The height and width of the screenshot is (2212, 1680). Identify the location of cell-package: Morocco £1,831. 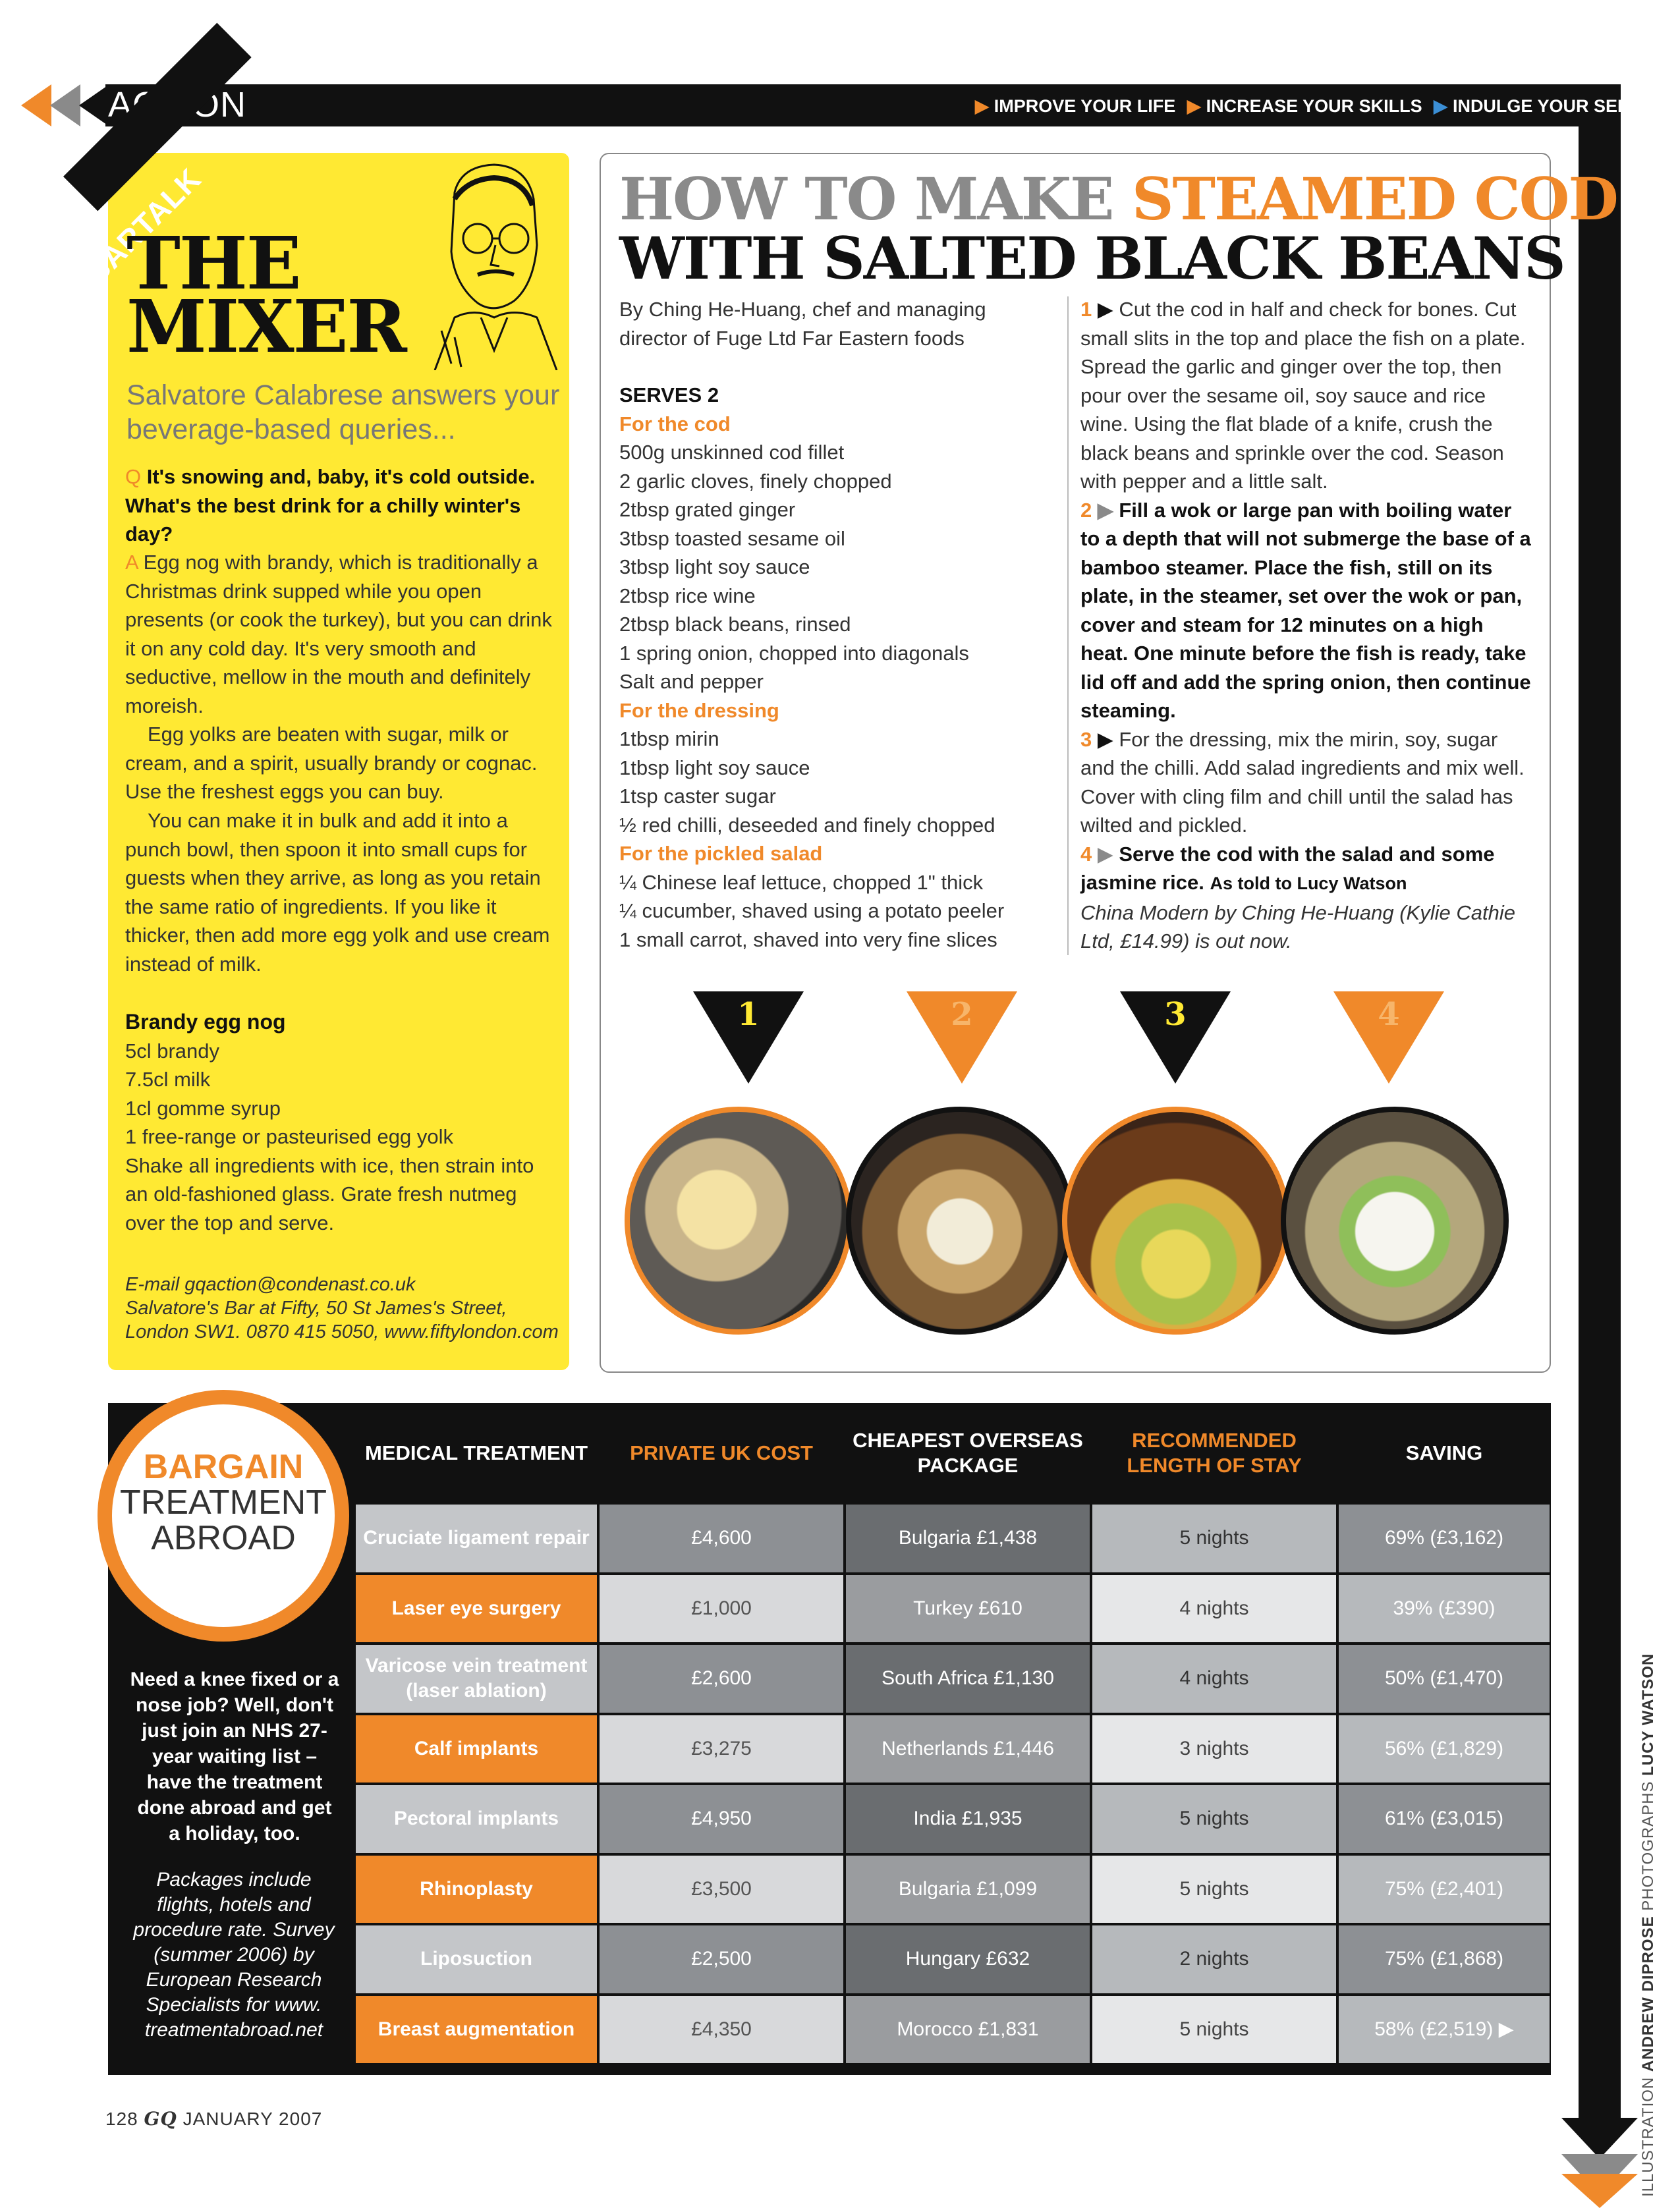
(968, 2029).